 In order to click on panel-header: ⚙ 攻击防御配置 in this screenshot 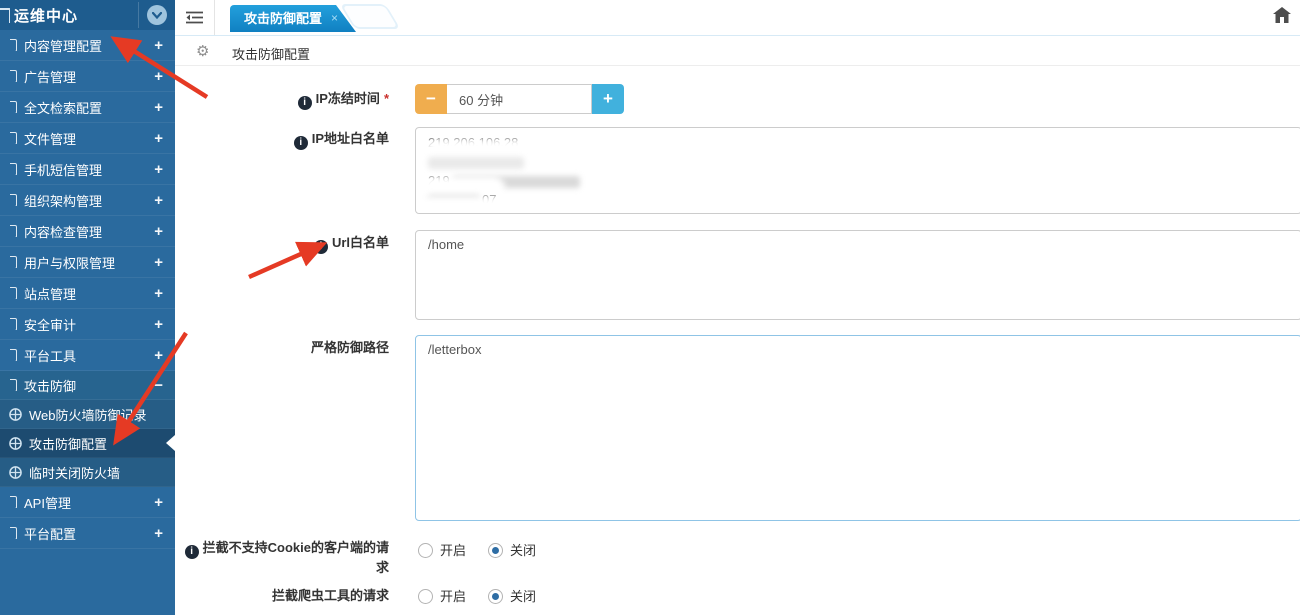, I will do `click(737, 51)`.